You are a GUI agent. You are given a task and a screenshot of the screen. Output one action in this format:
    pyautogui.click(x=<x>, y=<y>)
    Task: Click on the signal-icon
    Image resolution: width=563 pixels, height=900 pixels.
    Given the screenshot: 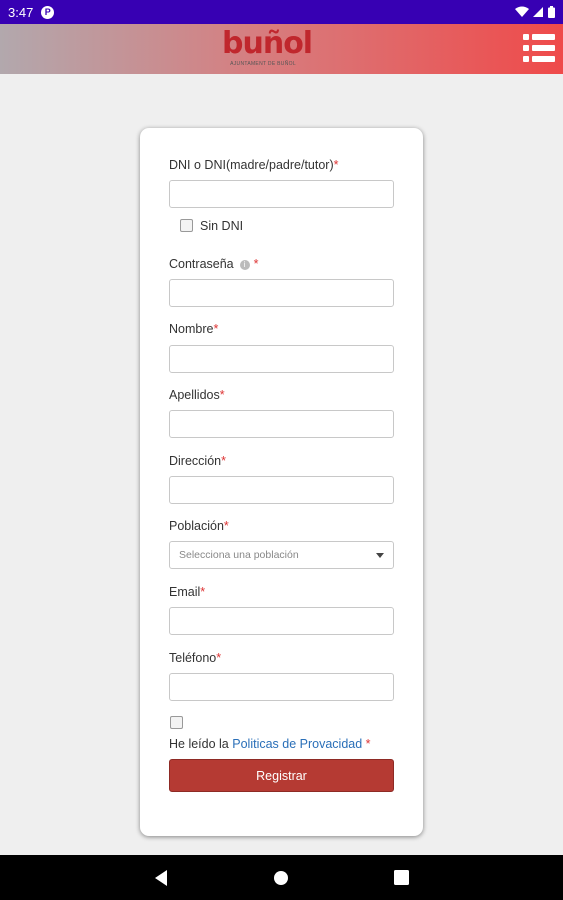 What is the action you would take?
    pyautogui.click(x=538, y=12)
    